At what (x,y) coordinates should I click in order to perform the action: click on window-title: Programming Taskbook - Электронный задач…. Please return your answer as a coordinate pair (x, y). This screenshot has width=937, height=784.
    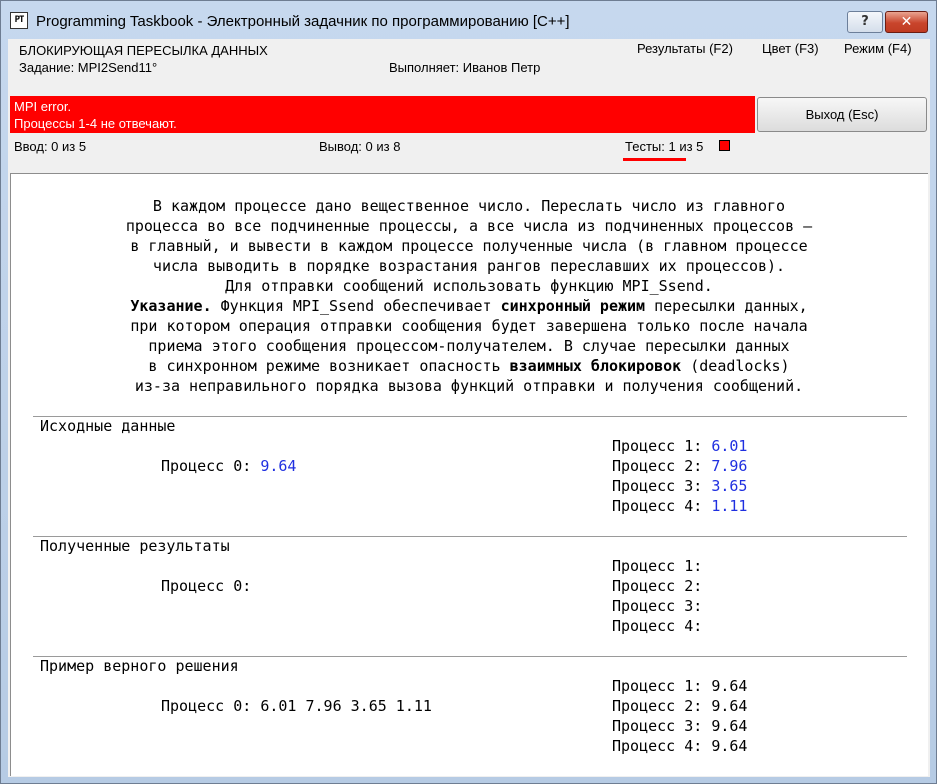
    Looking at the image, I should click on (303, 21).